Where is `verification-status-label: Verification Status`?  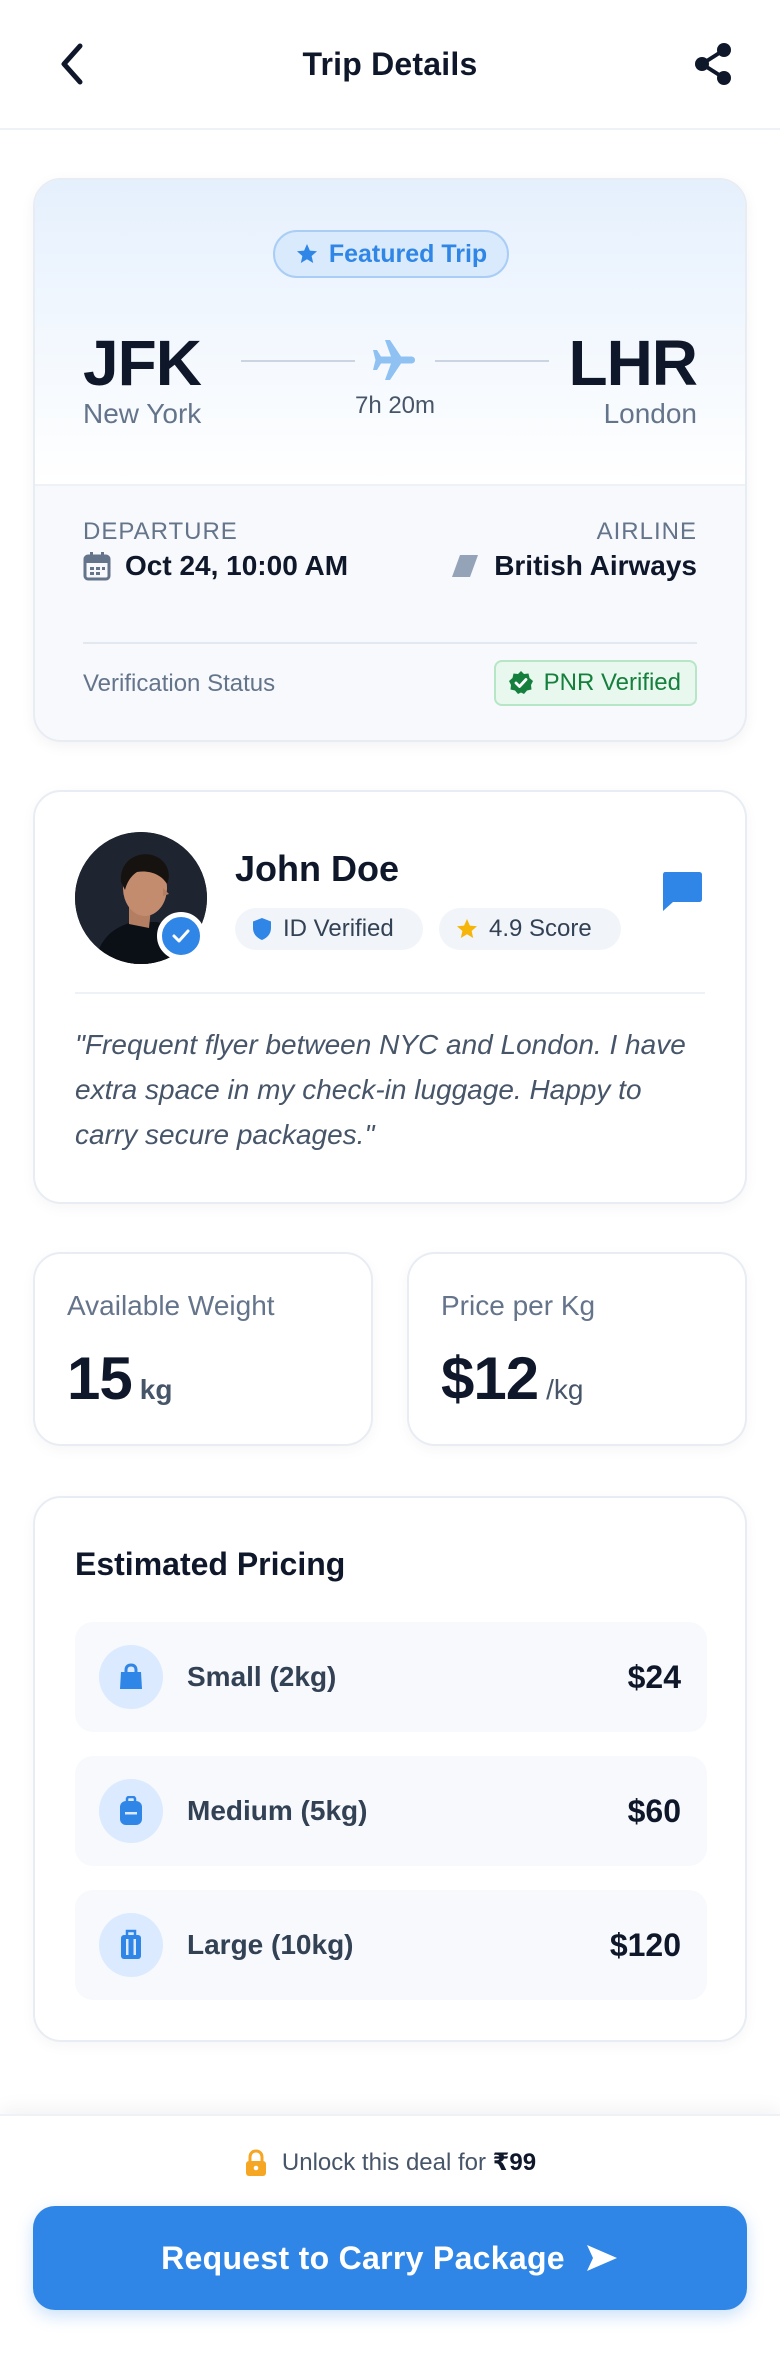 verification-status-label: Verification Status is located at coordinates (179, 683).